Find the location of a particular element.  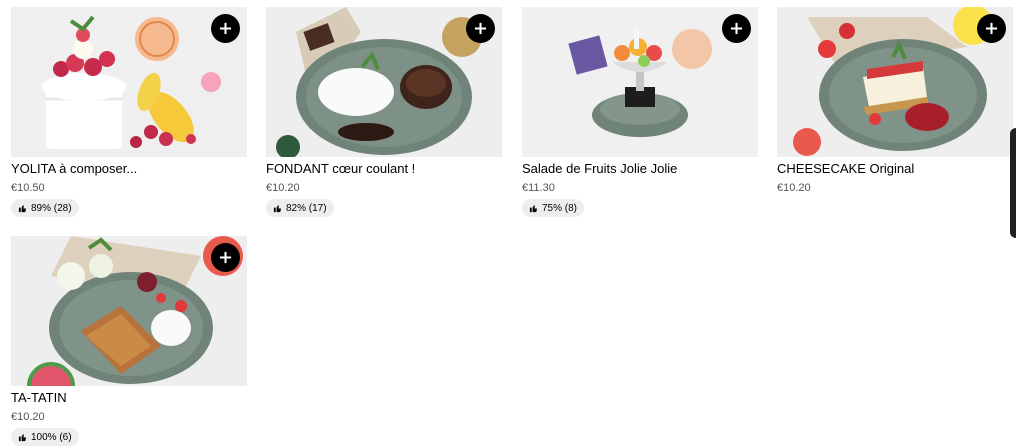

rating-badge: 89% (28) is located at coordinates (45, 208).